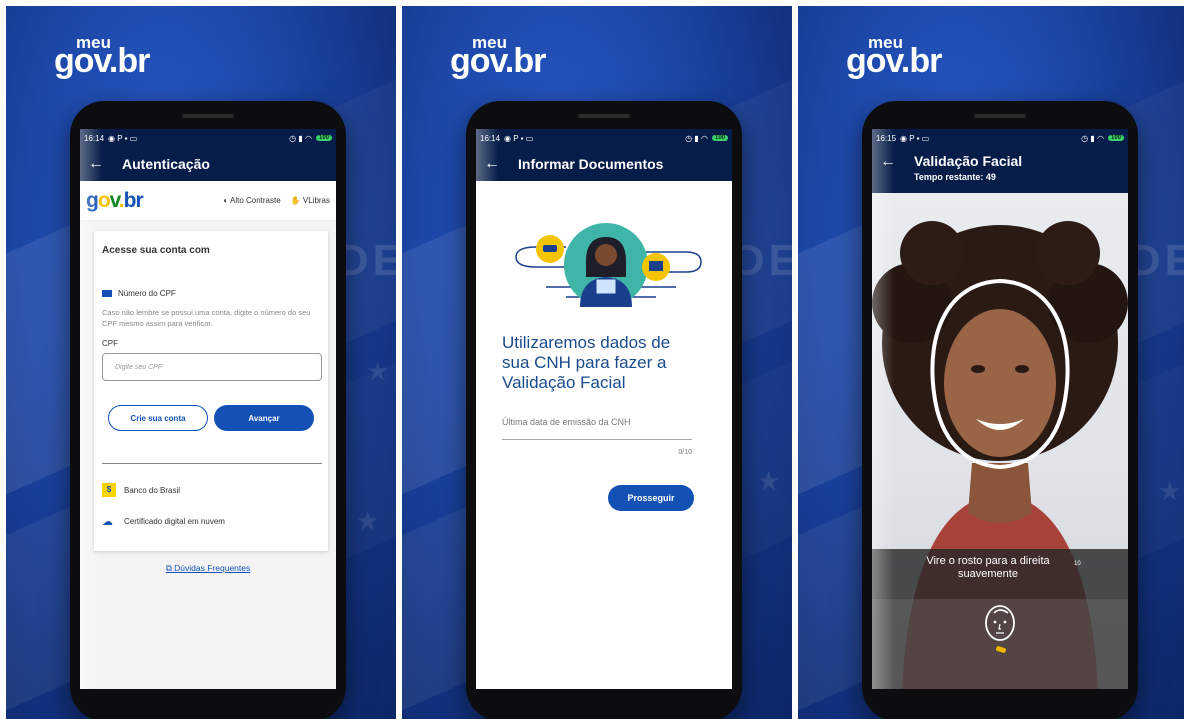  I want to click on bank-login-option: $ Banco do Brasil, so click(141, 490).